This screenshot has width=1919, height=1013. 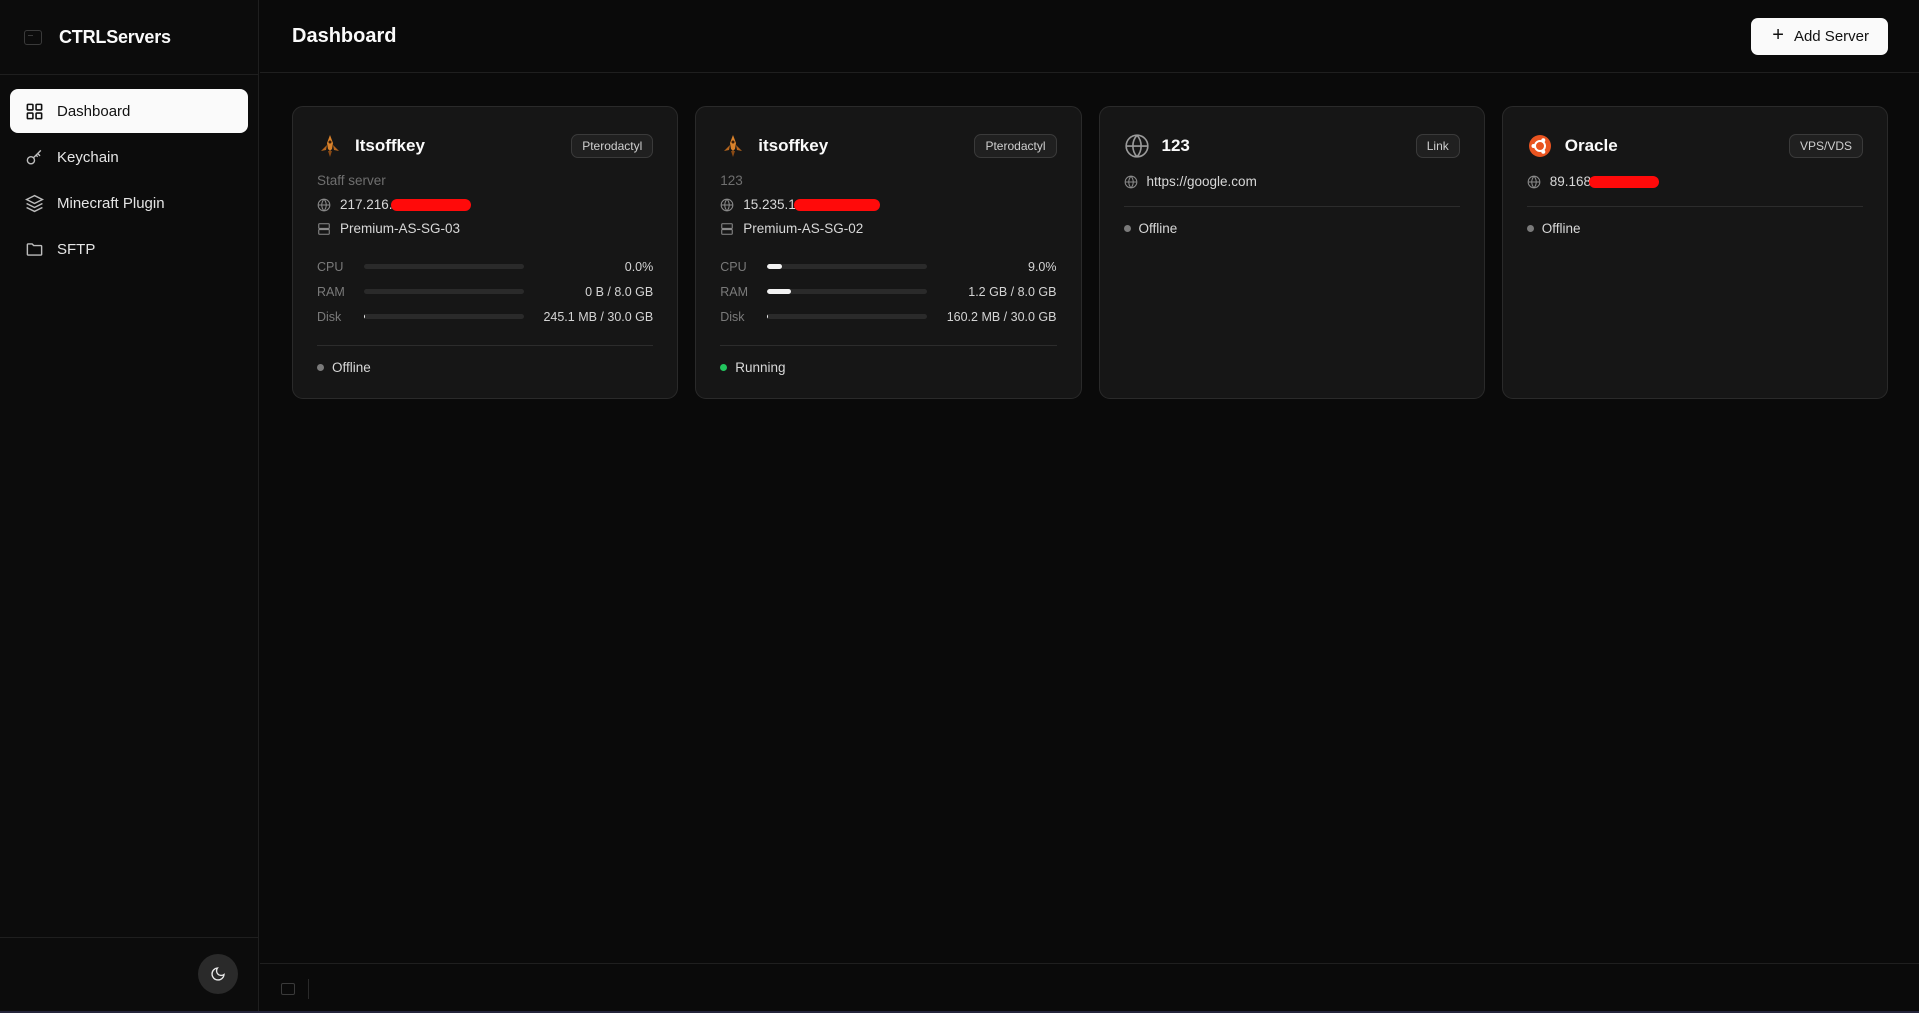 I want to click on app-name: CTRLServers, so click(x=115, y=36).